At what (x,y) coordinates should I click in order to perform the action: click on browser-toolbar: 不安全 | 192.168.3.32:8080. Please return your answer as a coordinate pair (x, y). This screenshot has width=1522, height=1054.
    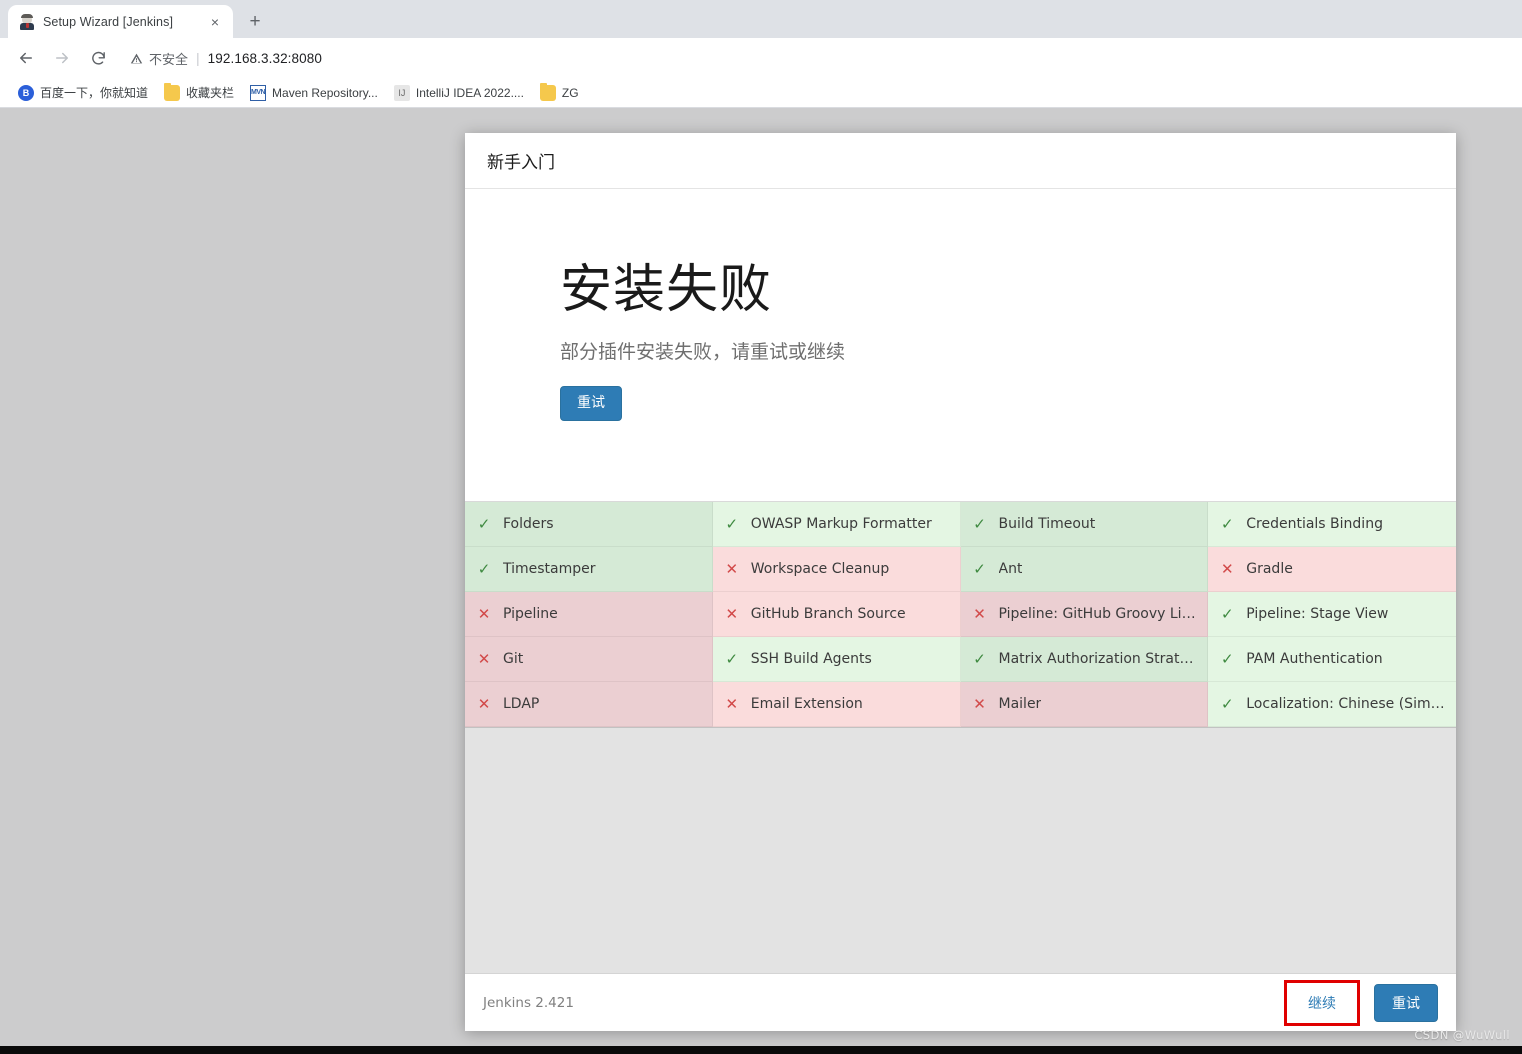
    Looking at the image, I should click on (761, 58).